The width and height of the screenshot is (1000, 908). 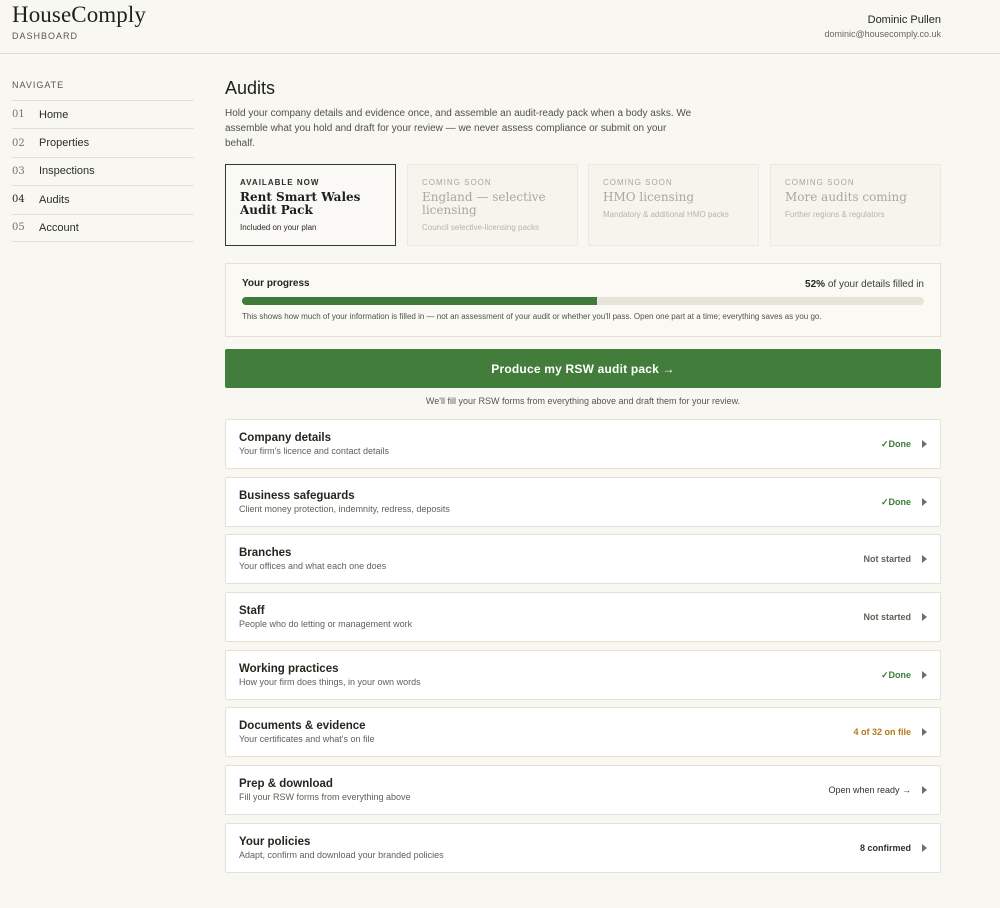 I want to click on card-title: HMO licensing, so click(x=649, y=197).